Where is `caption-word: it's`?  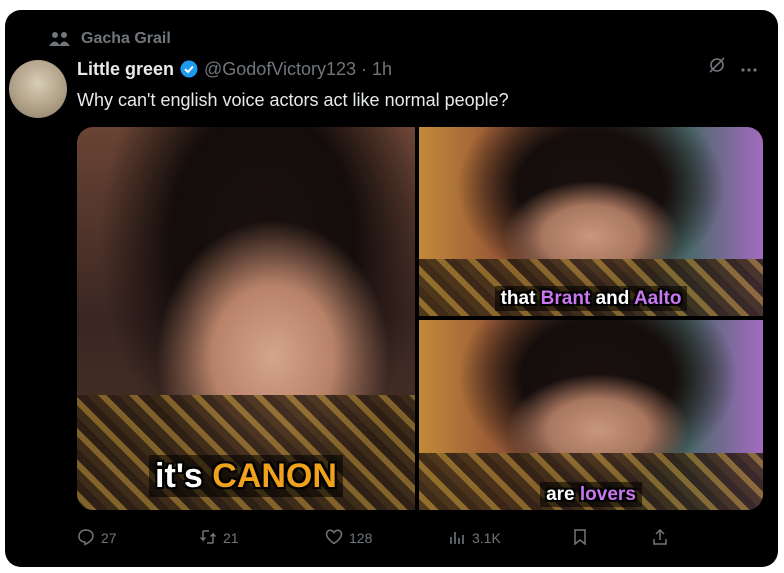 caption-word: it's is located at coordinates (179, 476).